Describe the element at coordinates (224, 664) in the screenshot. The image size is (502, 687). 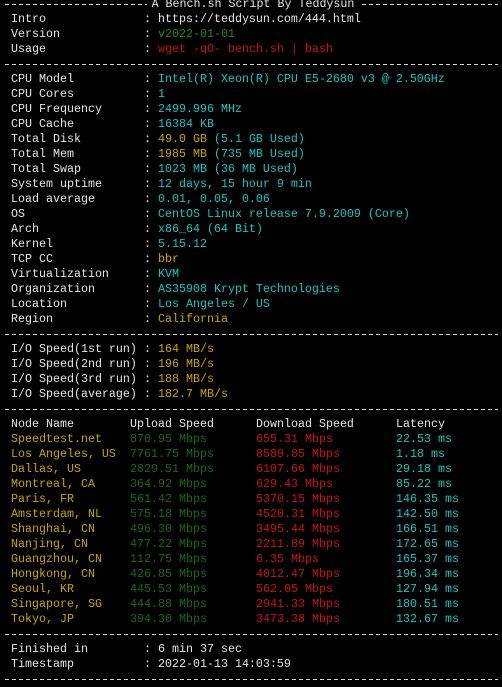
I see `info-value: 2022-01-13 14:03:59` at that location.